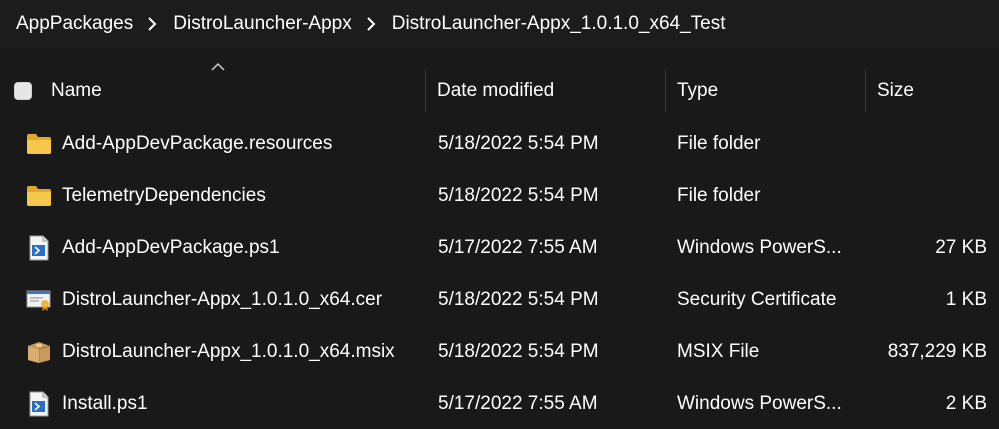 Image resolution: width=999 pixels, height=429 pixels. Describe the element at coordinates (262, 24) in the screenshot. I see `breadcrumb-item-distrolauncher-appx: DistroLauncher-Appx` at that location.